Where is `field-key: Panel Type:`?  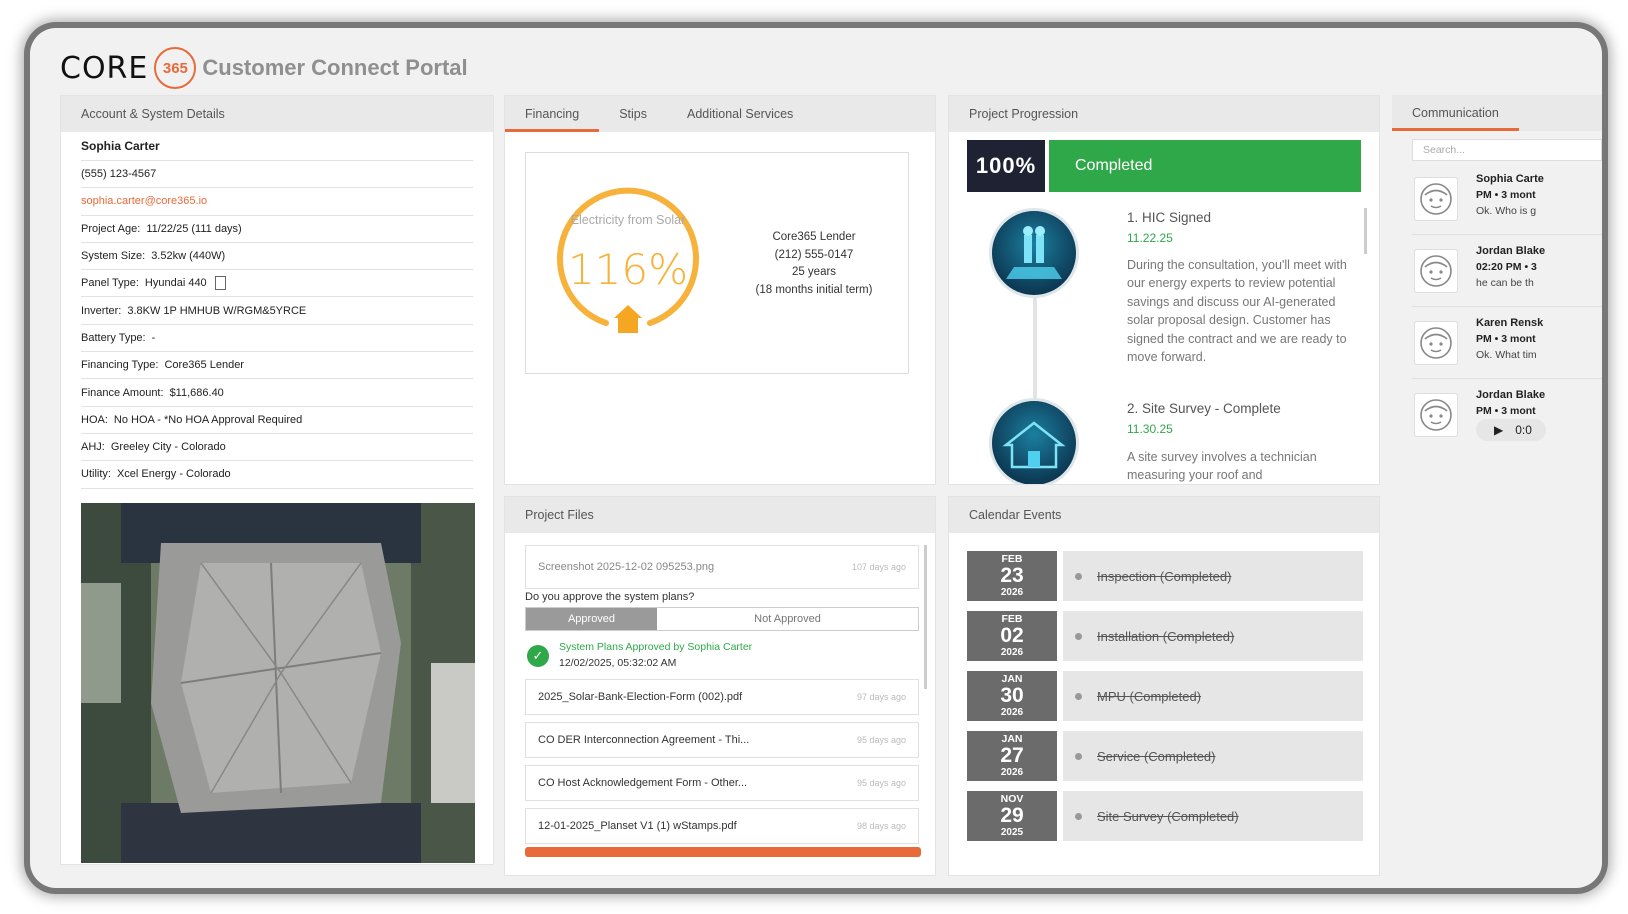 field-key: Panel Type: is located at coordinates (110, 283).